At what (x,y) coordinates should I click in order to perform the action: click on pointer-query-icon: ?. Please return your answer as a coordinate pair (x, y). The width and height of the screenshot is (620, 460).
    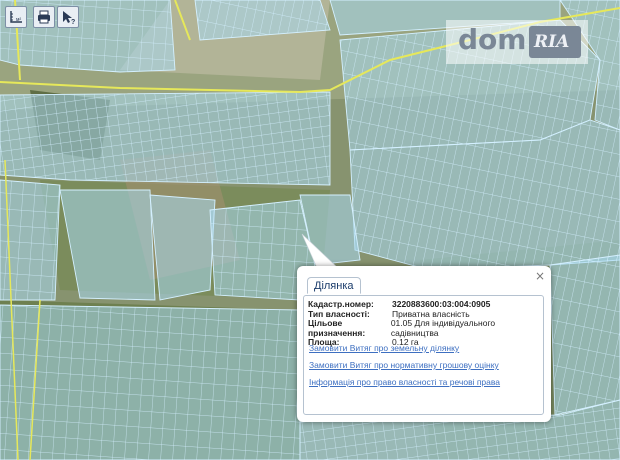
    Looking at the image, I should click on (69, 18).